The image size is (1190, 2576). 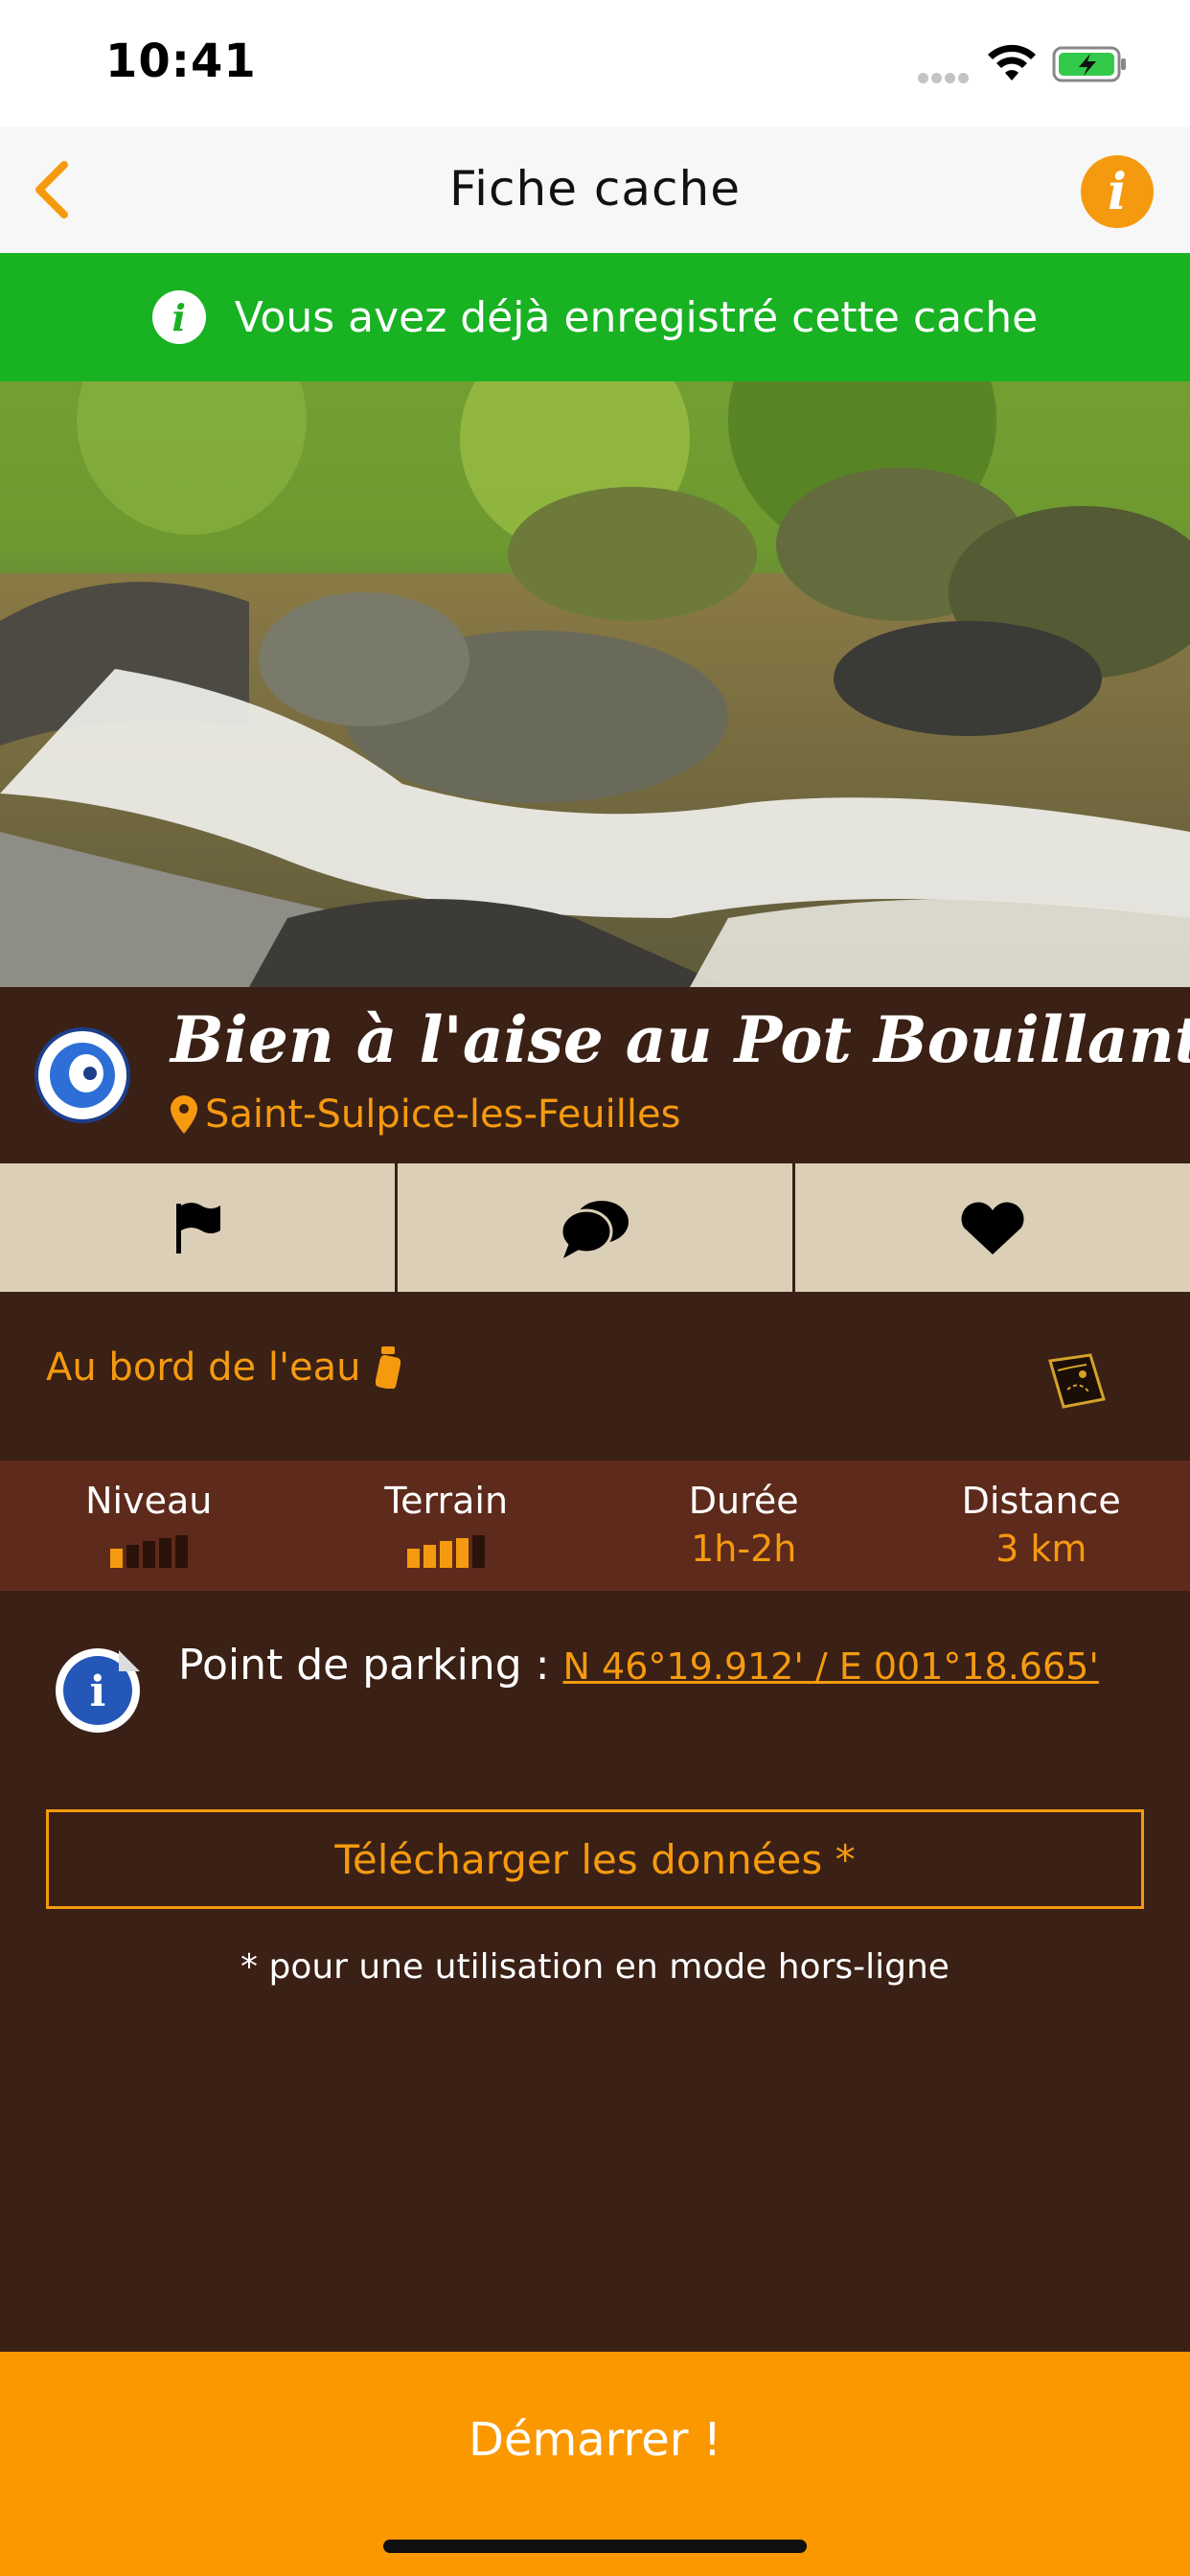 I want to click on home-indicator, so click(x=595, y=2546).